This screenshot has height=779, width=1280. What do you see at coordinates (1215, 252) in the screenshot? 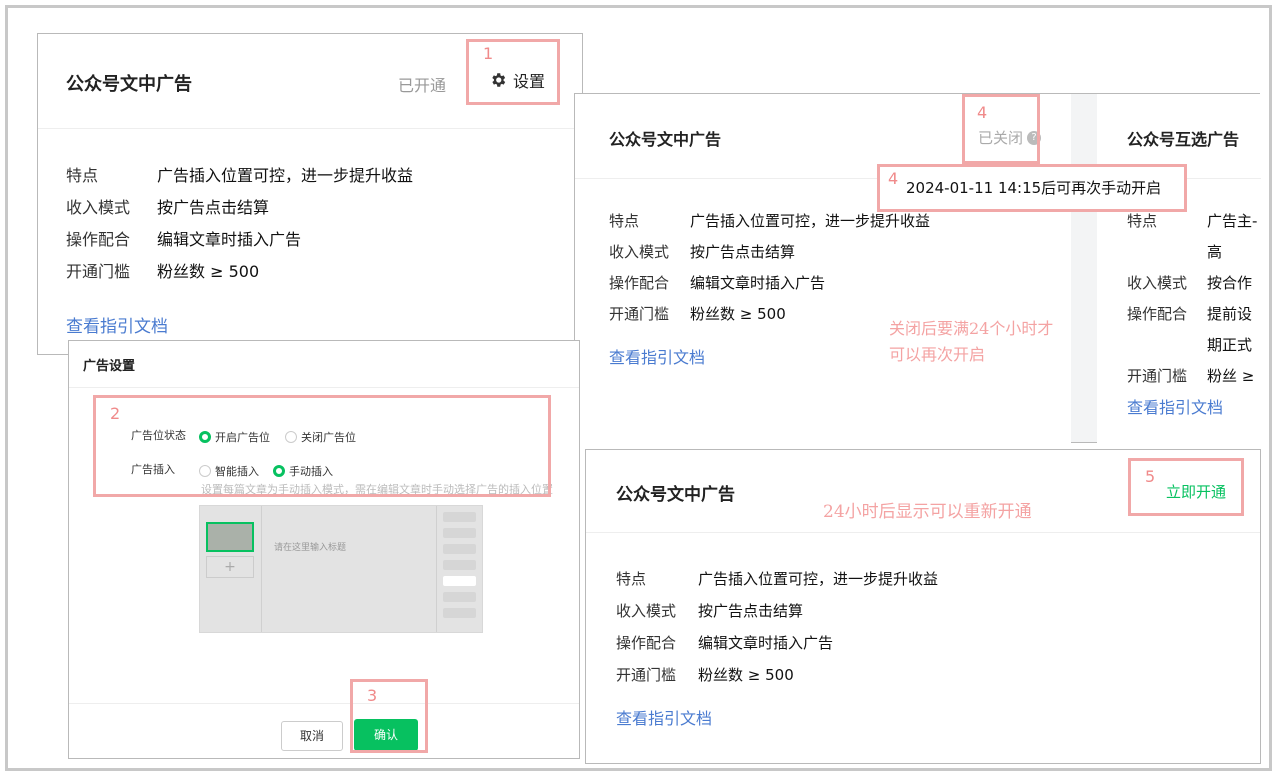
I see `info-value: 高` at bounding box center [1215, 252].